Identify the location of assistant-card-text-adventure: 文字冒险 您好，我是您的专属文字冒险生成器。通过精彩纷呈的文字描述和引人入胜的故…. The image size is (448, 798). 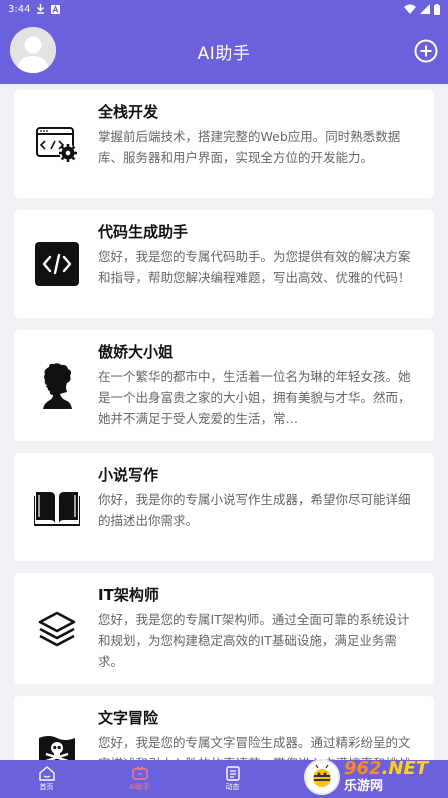
(224, 728).